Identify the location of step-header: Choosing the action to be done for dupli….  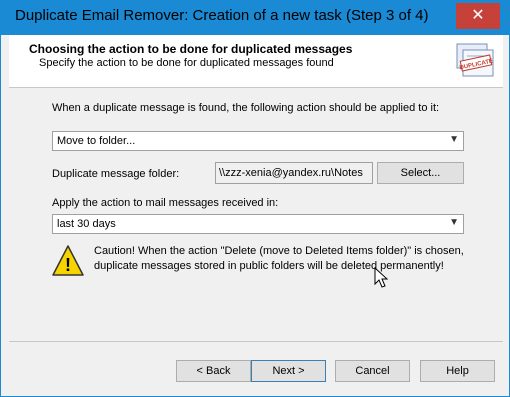
(256, 61).